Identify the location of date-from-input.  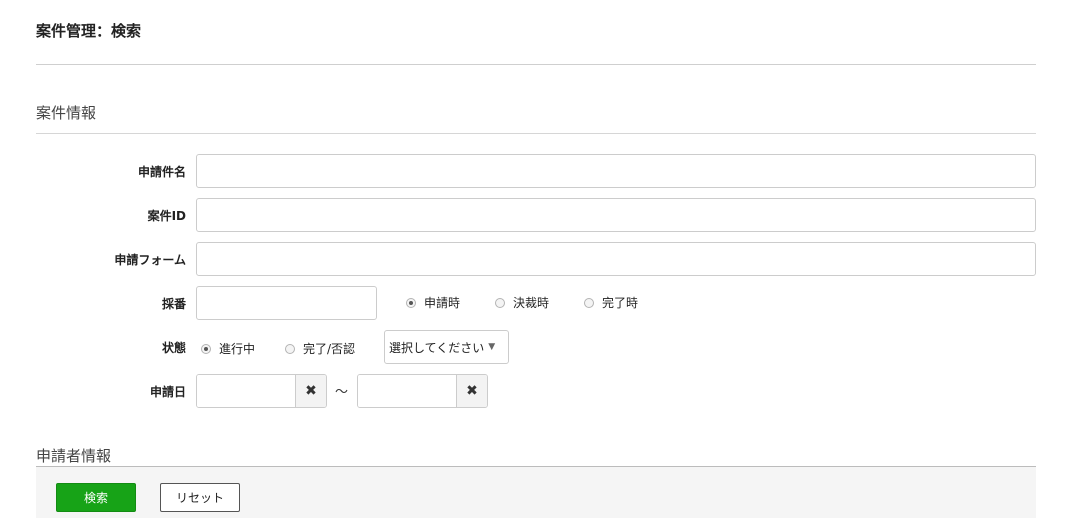
(246, 391).